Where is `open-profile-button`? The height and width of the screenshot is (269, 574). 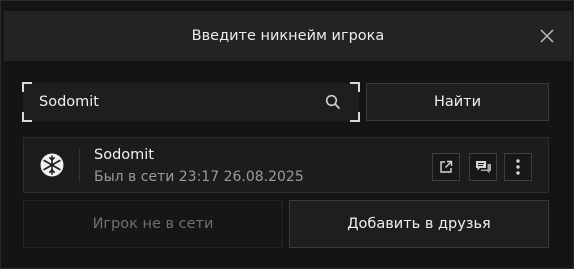 open-profile-button is located at coordinates (446, 167).